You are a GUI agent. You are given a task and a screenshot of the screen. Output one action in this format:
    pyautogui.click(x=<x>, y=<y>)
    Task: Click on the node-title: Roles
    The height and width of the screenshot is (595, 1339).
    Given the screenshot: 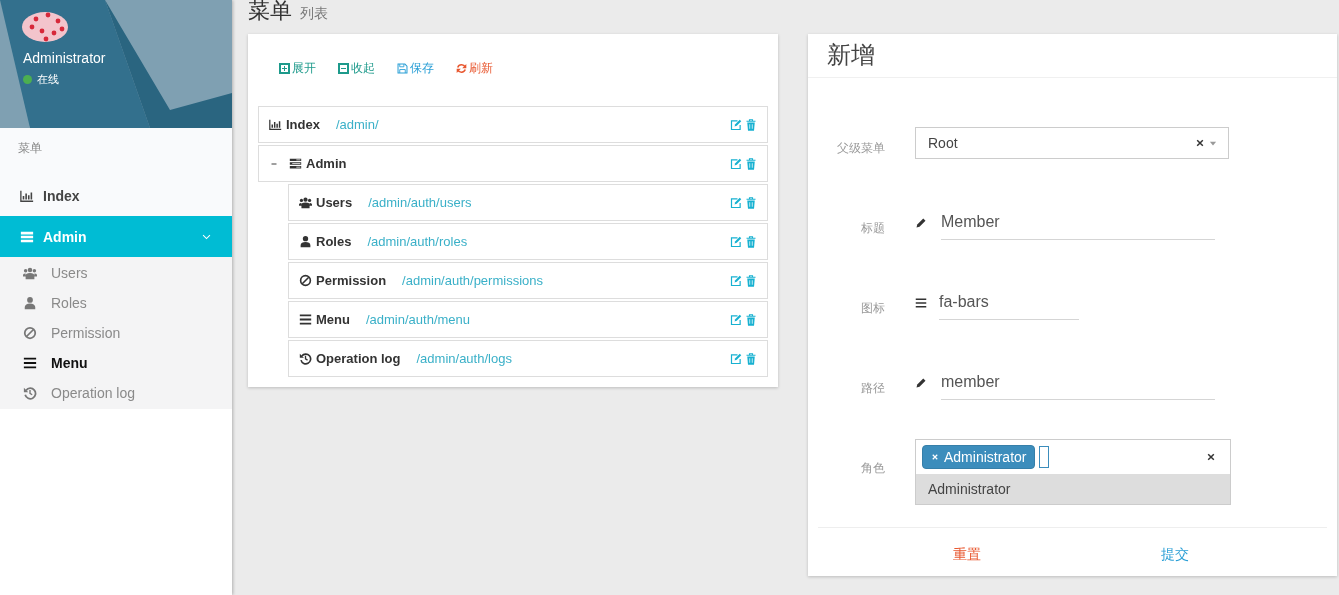 What is the action you would take?
    pyautogui.click(x=334, y=241)
    